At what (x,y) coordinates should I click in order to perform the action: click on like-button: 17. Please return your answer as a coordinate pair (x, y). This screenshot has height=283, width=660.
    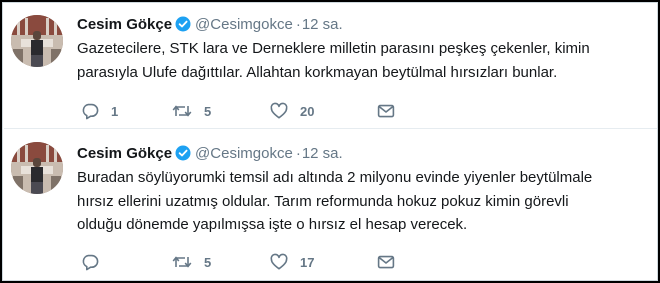
    Looking at the image, I should click on (292, 262).